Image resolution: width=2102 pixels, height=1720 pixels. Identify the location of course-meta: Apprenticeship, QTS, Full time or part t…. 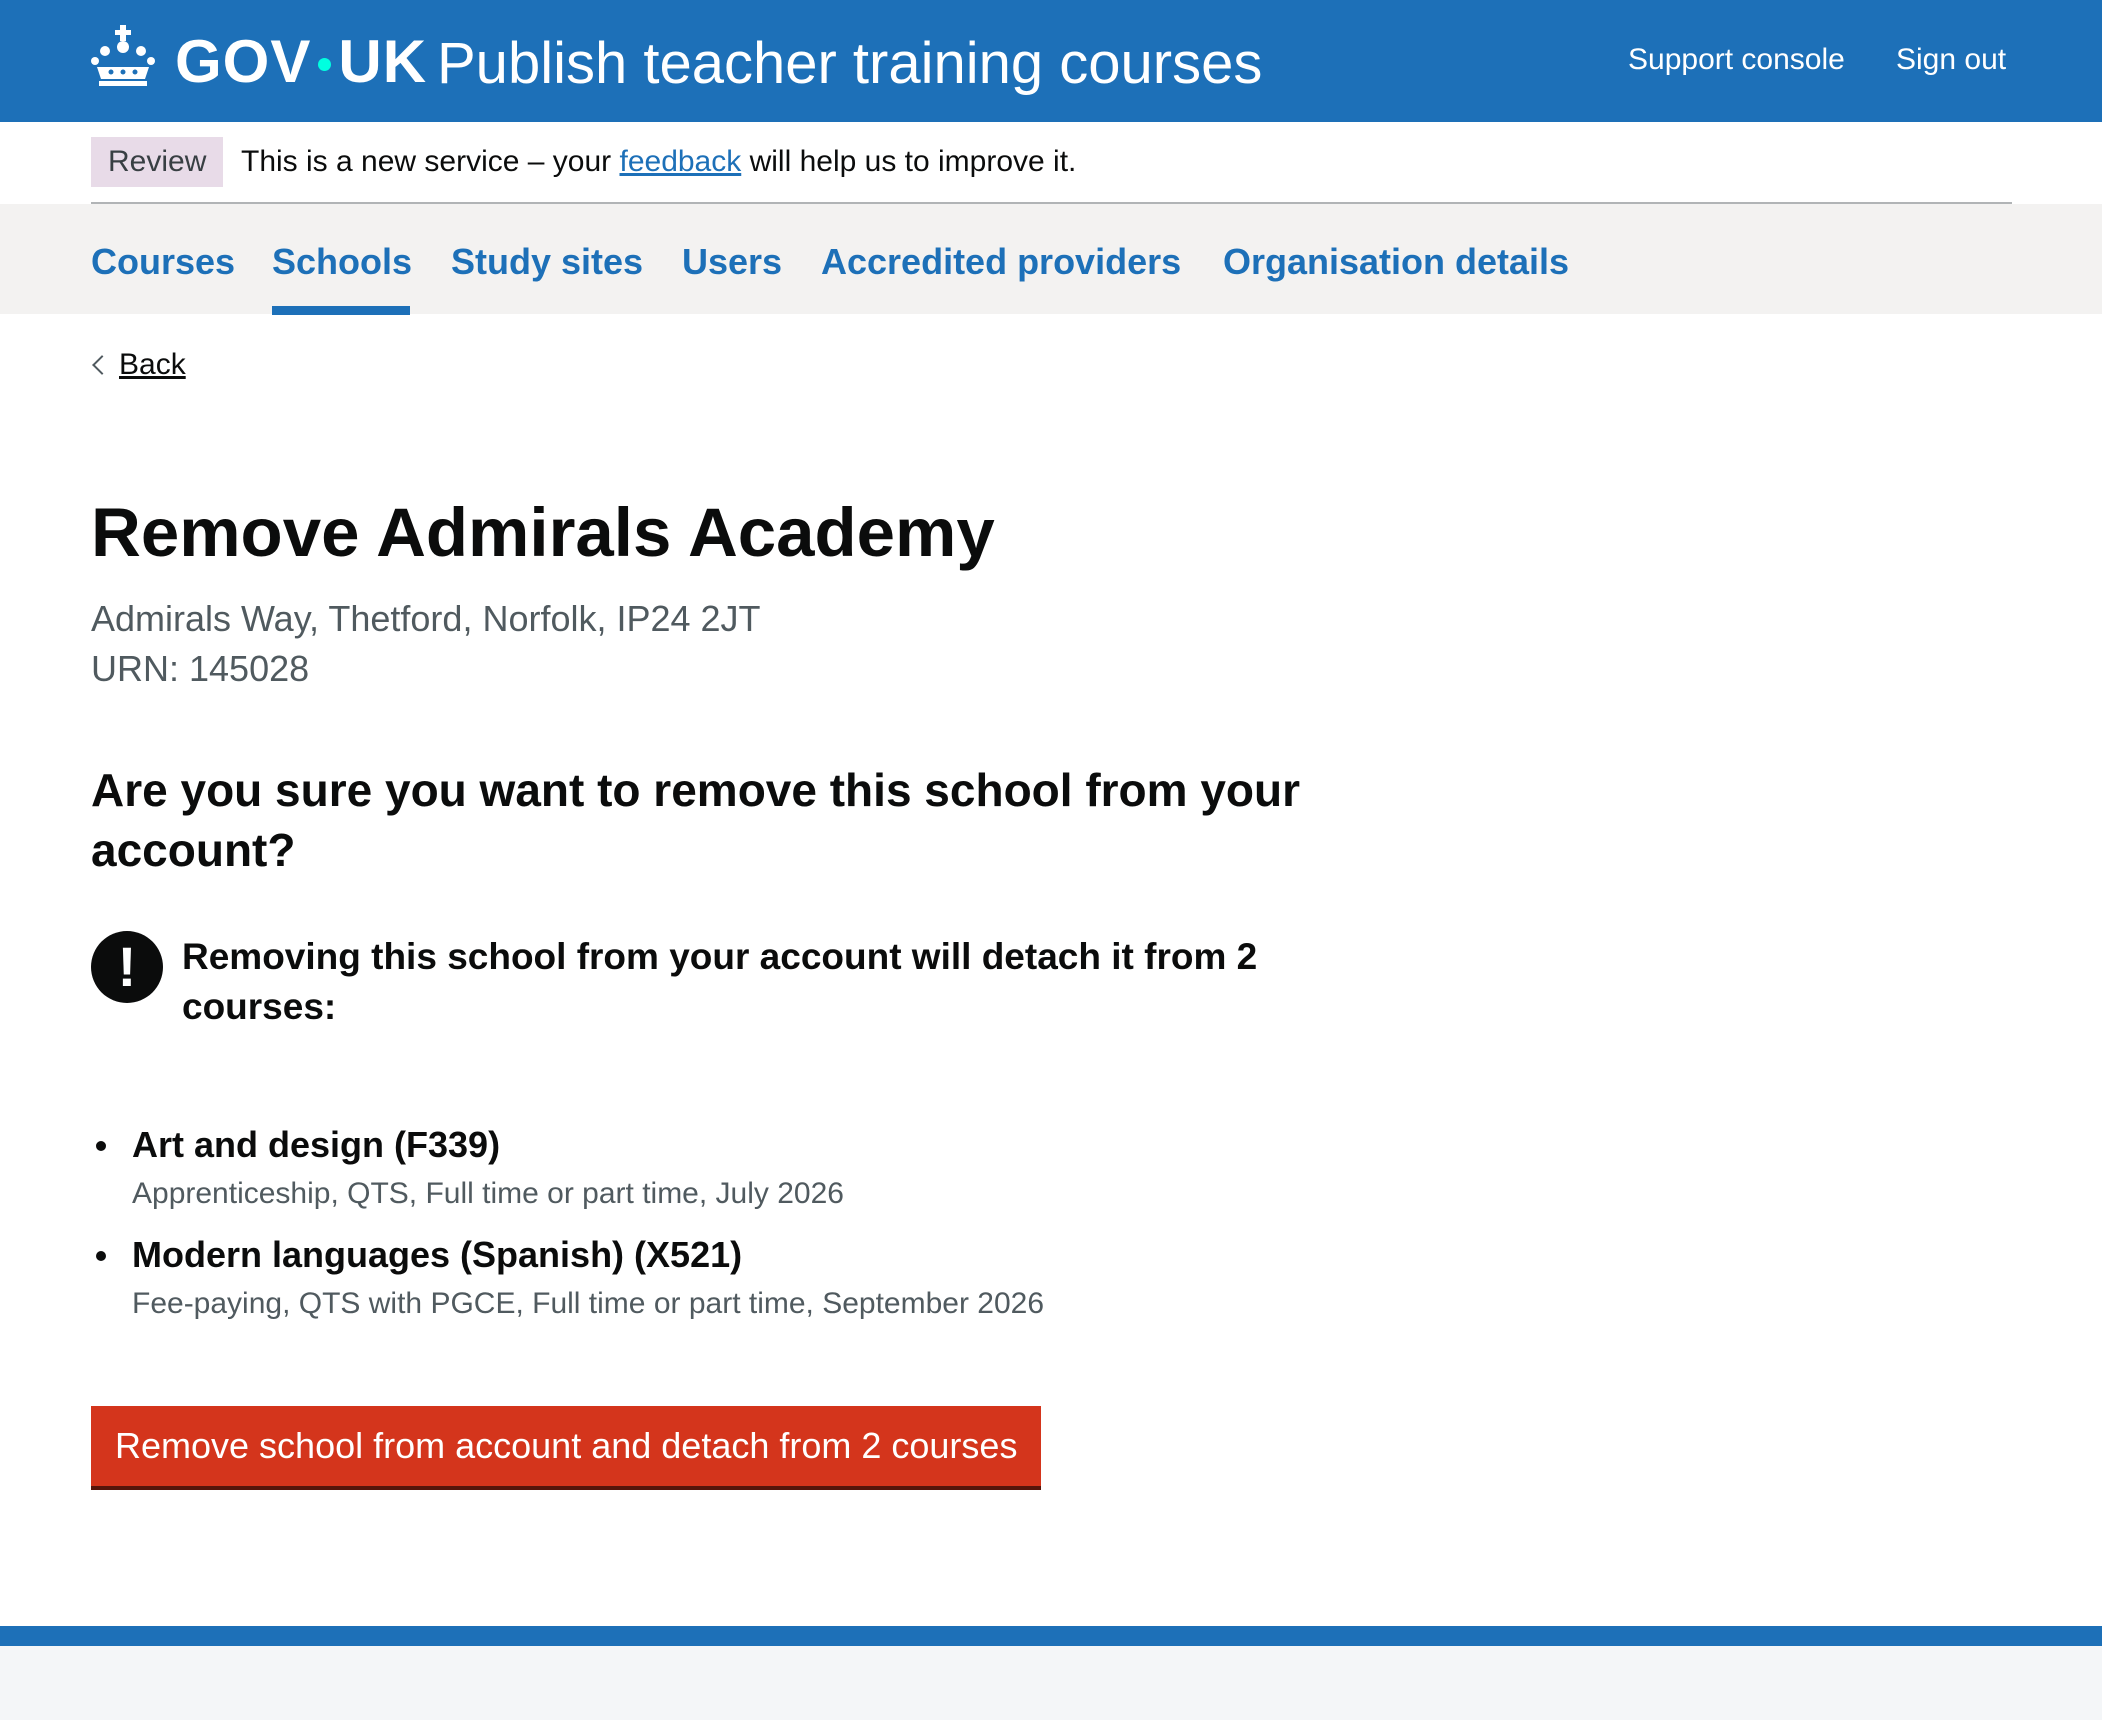
(488, 1193).